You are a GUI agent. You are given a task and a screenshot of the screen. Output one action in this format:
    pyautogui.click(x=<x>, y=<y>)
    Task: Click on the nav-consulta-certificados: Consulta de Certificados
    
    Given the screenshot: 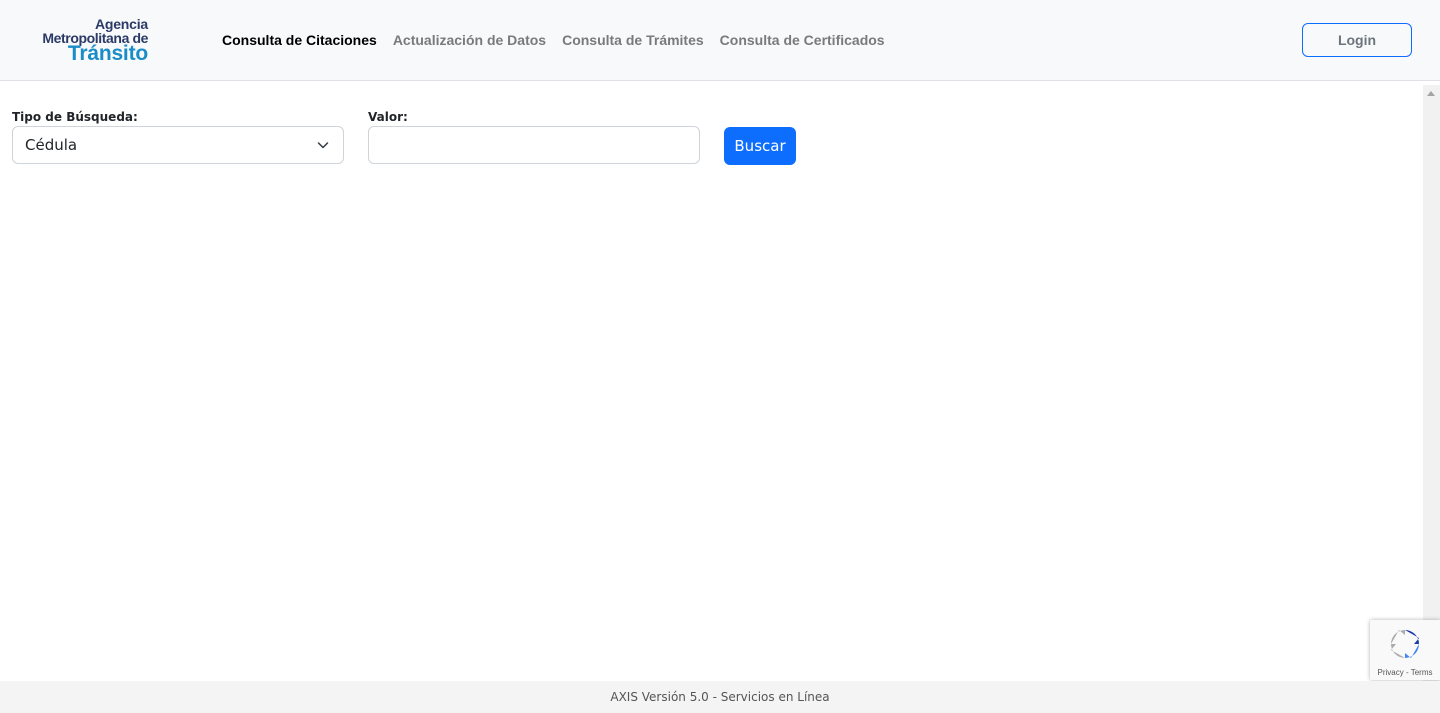 What is the action you would take?
    pyautogui.click(x=802, y=40)
    